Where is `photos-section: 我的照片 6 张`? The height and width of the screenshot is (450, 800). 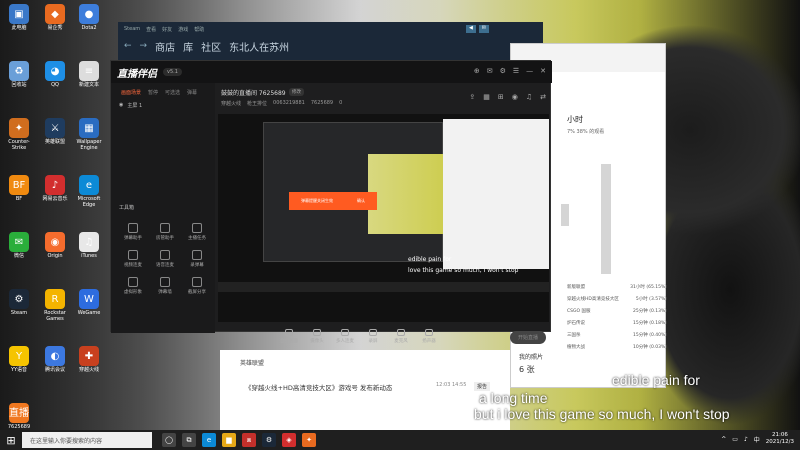
photos-section: 我的照片 6 张 is located at coordinates (531, 363).